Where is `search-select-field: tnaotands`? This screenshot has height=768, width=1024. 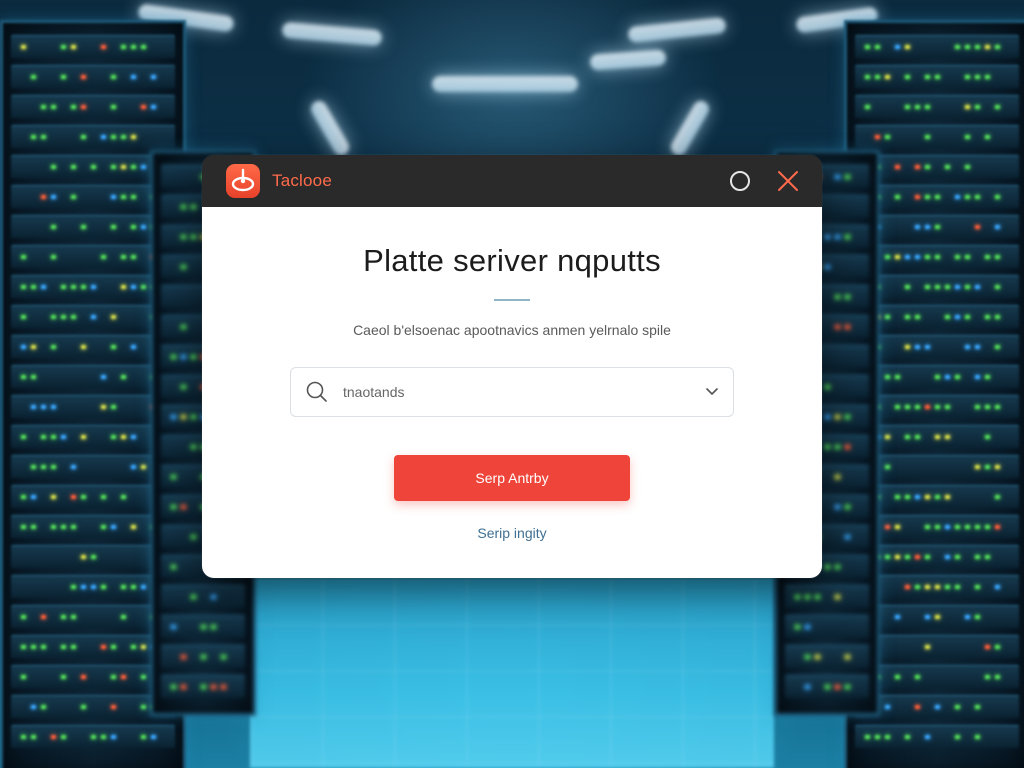 search-select-field: tnaotands is located at coordinates (512, 392).